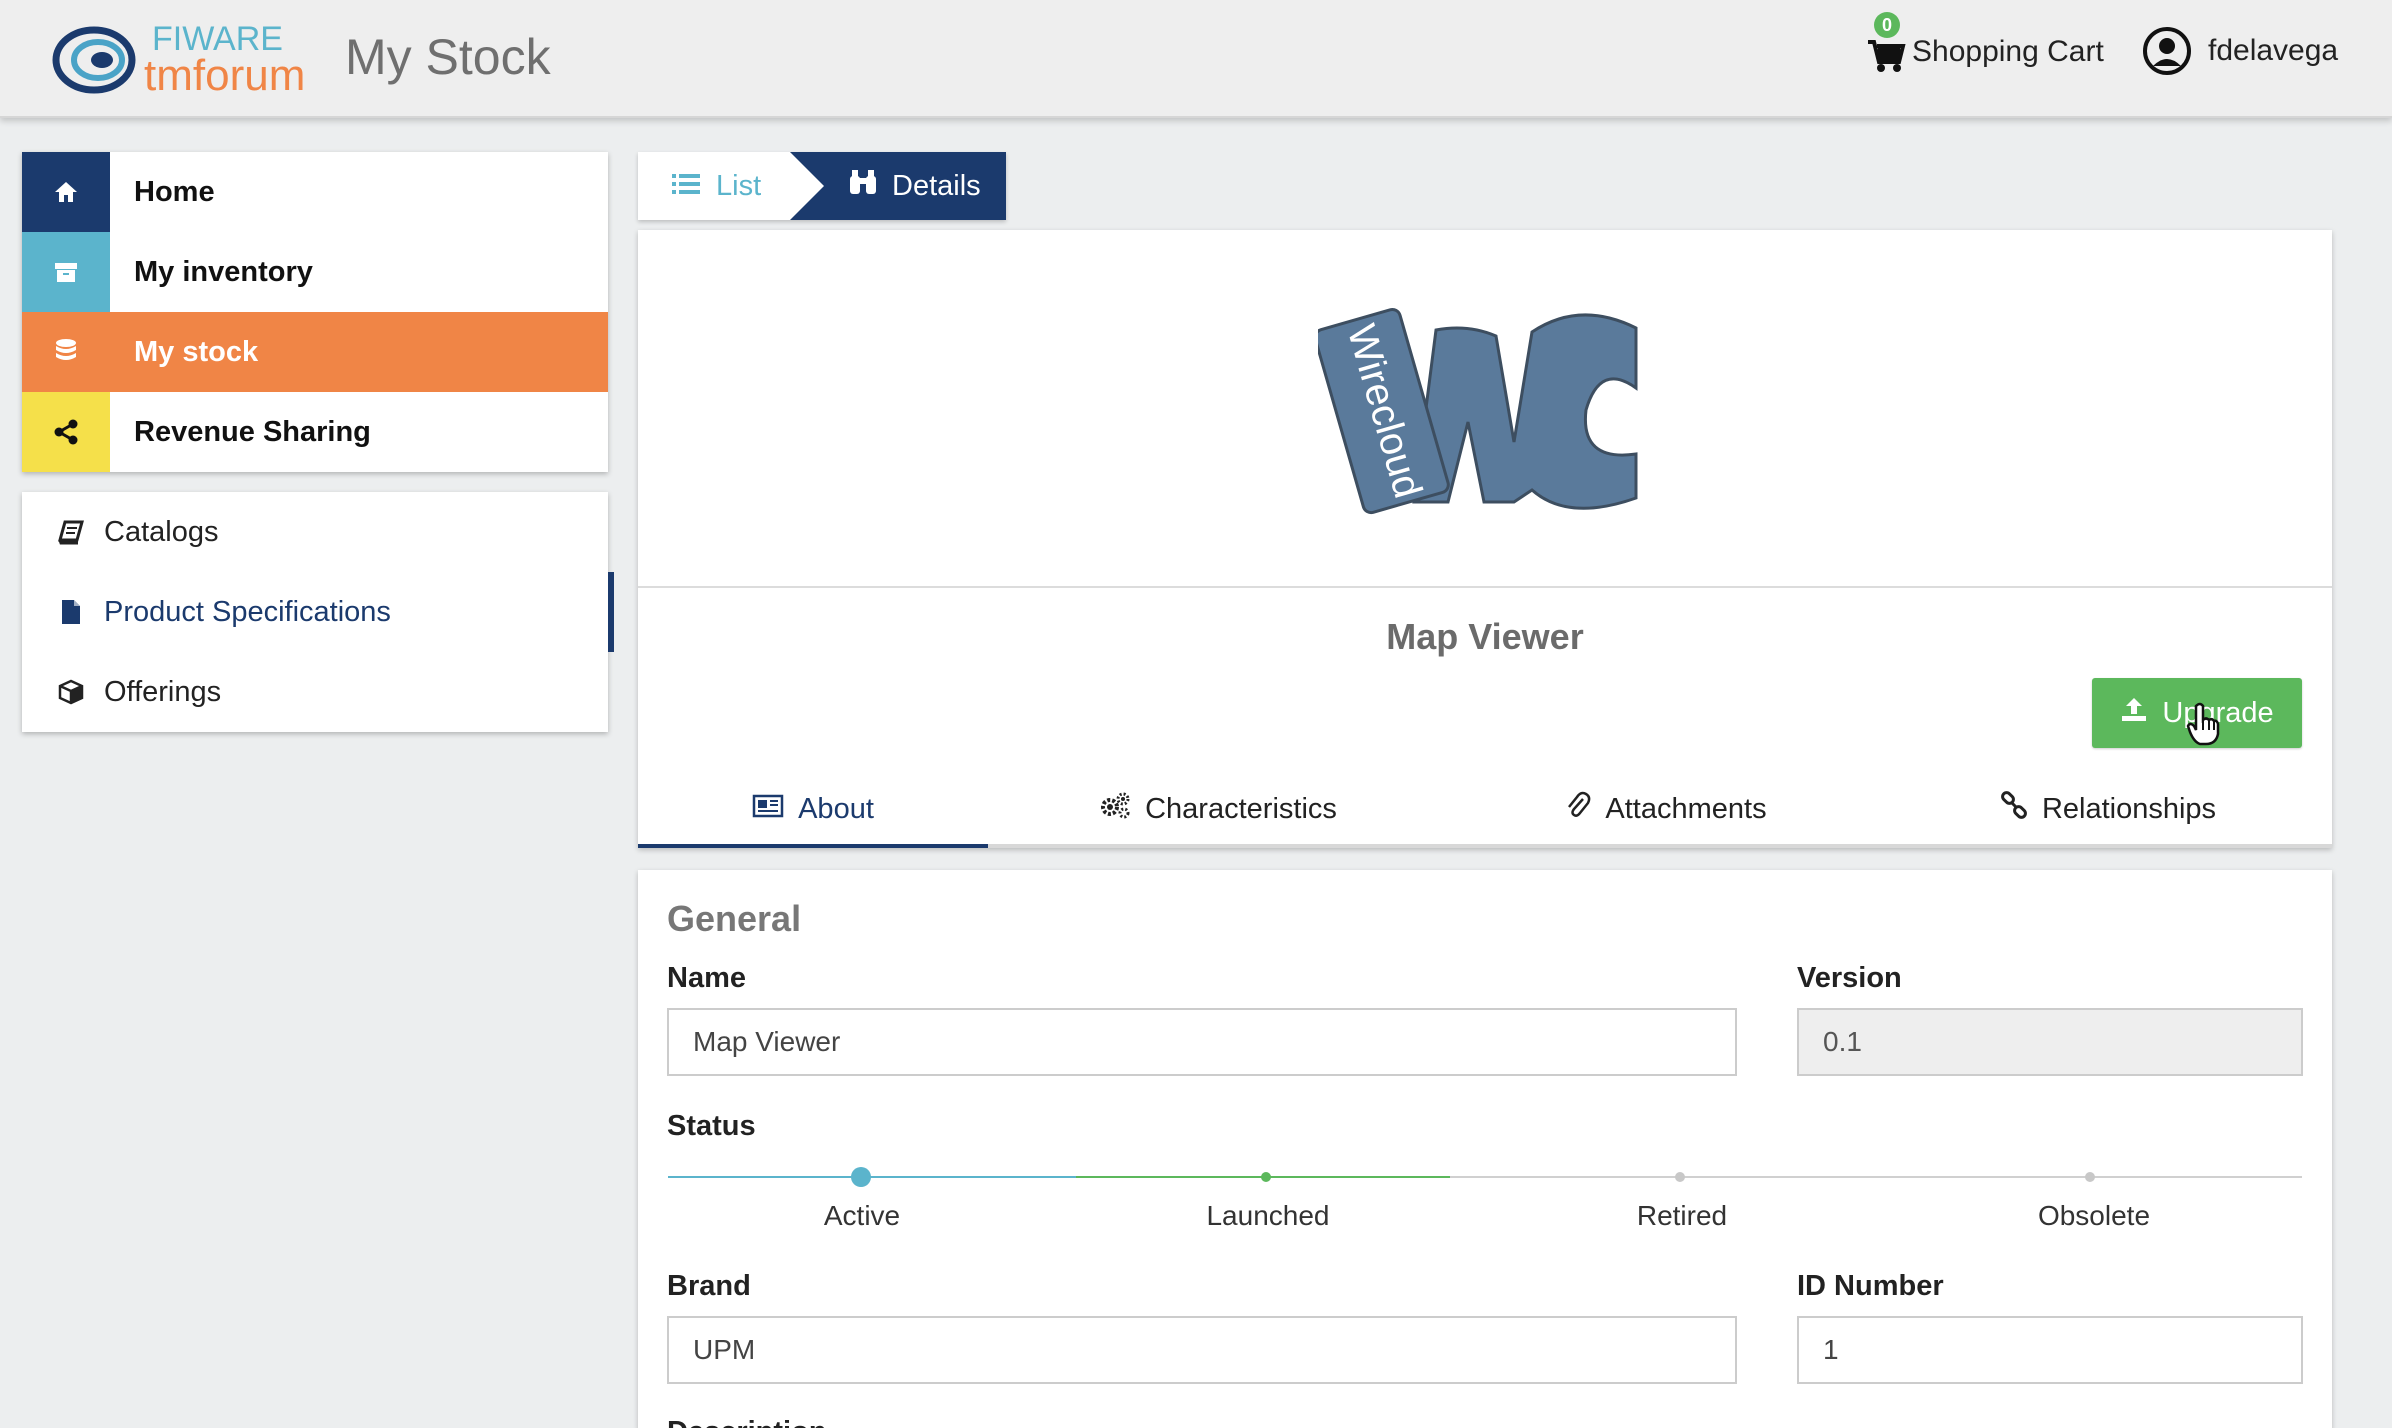 The width and height of the screenshot is (2392, 1428). What do you see at coordinates (315, 692) in the screenshot?
I see `sub-item-offerings: Offerings` at bounding box center [315, 692].